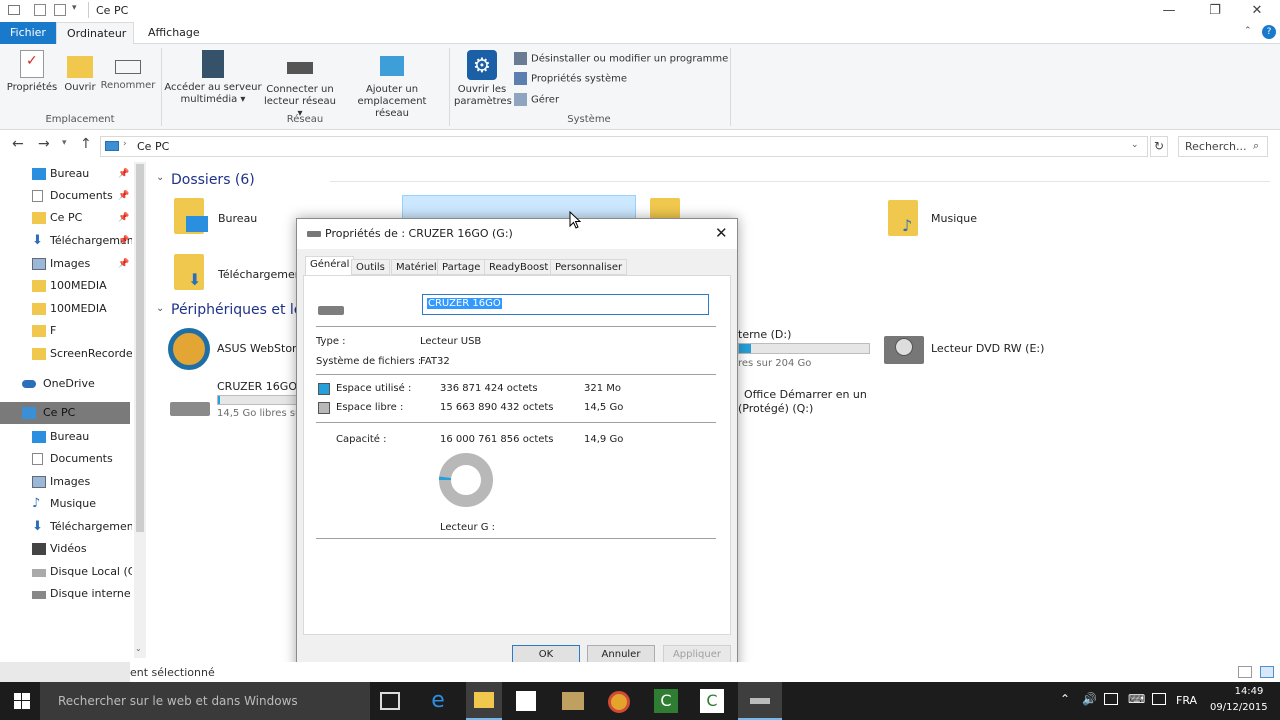  I want to click on device-cruzer-16go: CRUZER 16GO (G 14,5 Go libres su, so click(240, 401).